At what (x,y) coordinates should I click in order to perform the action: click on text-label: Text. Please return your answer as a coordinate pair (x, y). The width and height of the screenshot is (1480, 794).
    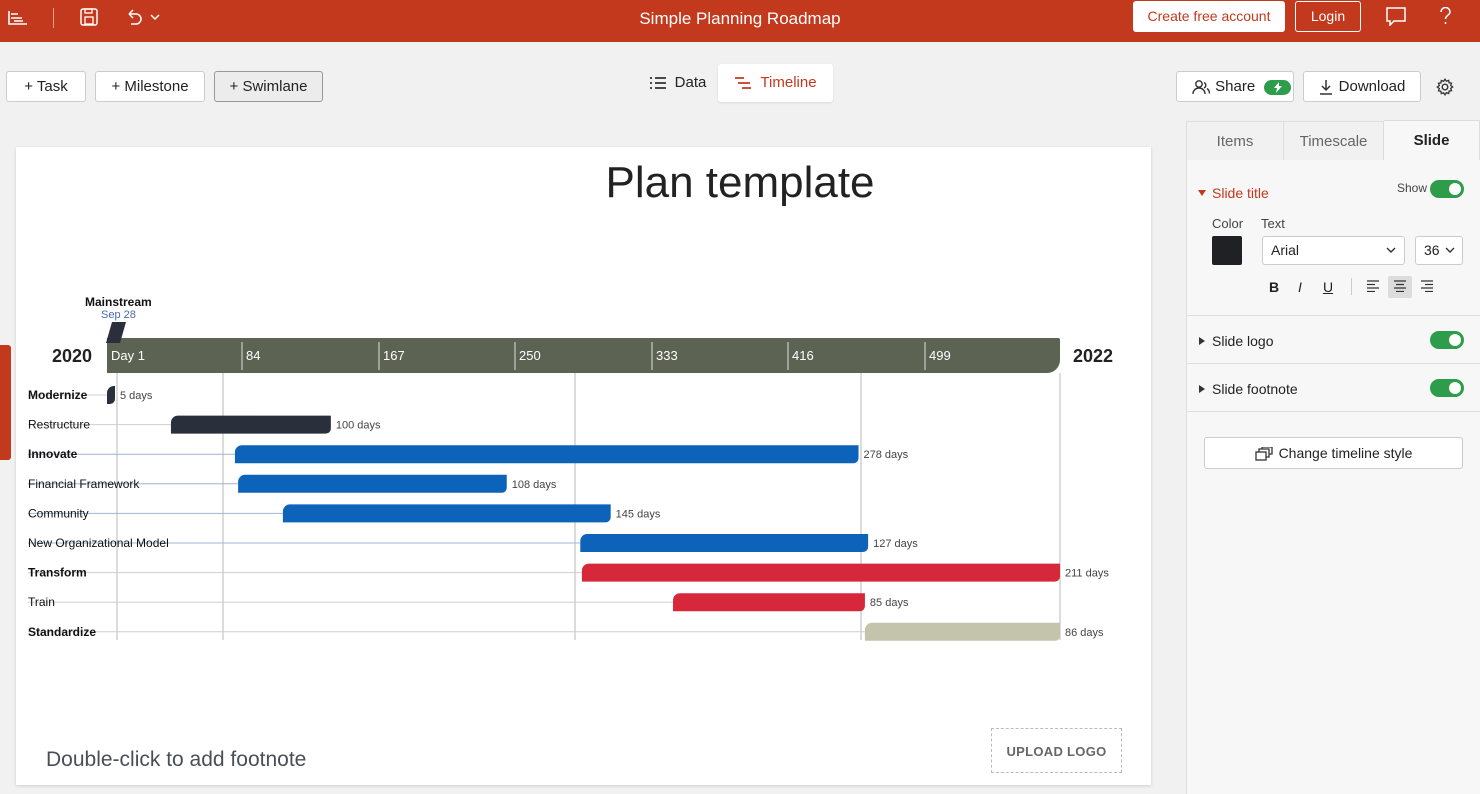
    Looking at the image, I should click on (1273, 223).